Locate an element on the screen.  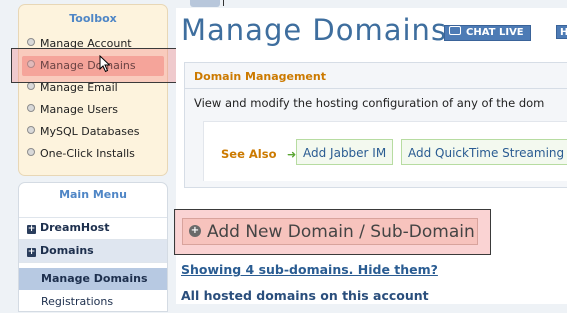
add-quicktime-streaming-button: Add QuickTime Streaming is located at coordinates (484, 152).